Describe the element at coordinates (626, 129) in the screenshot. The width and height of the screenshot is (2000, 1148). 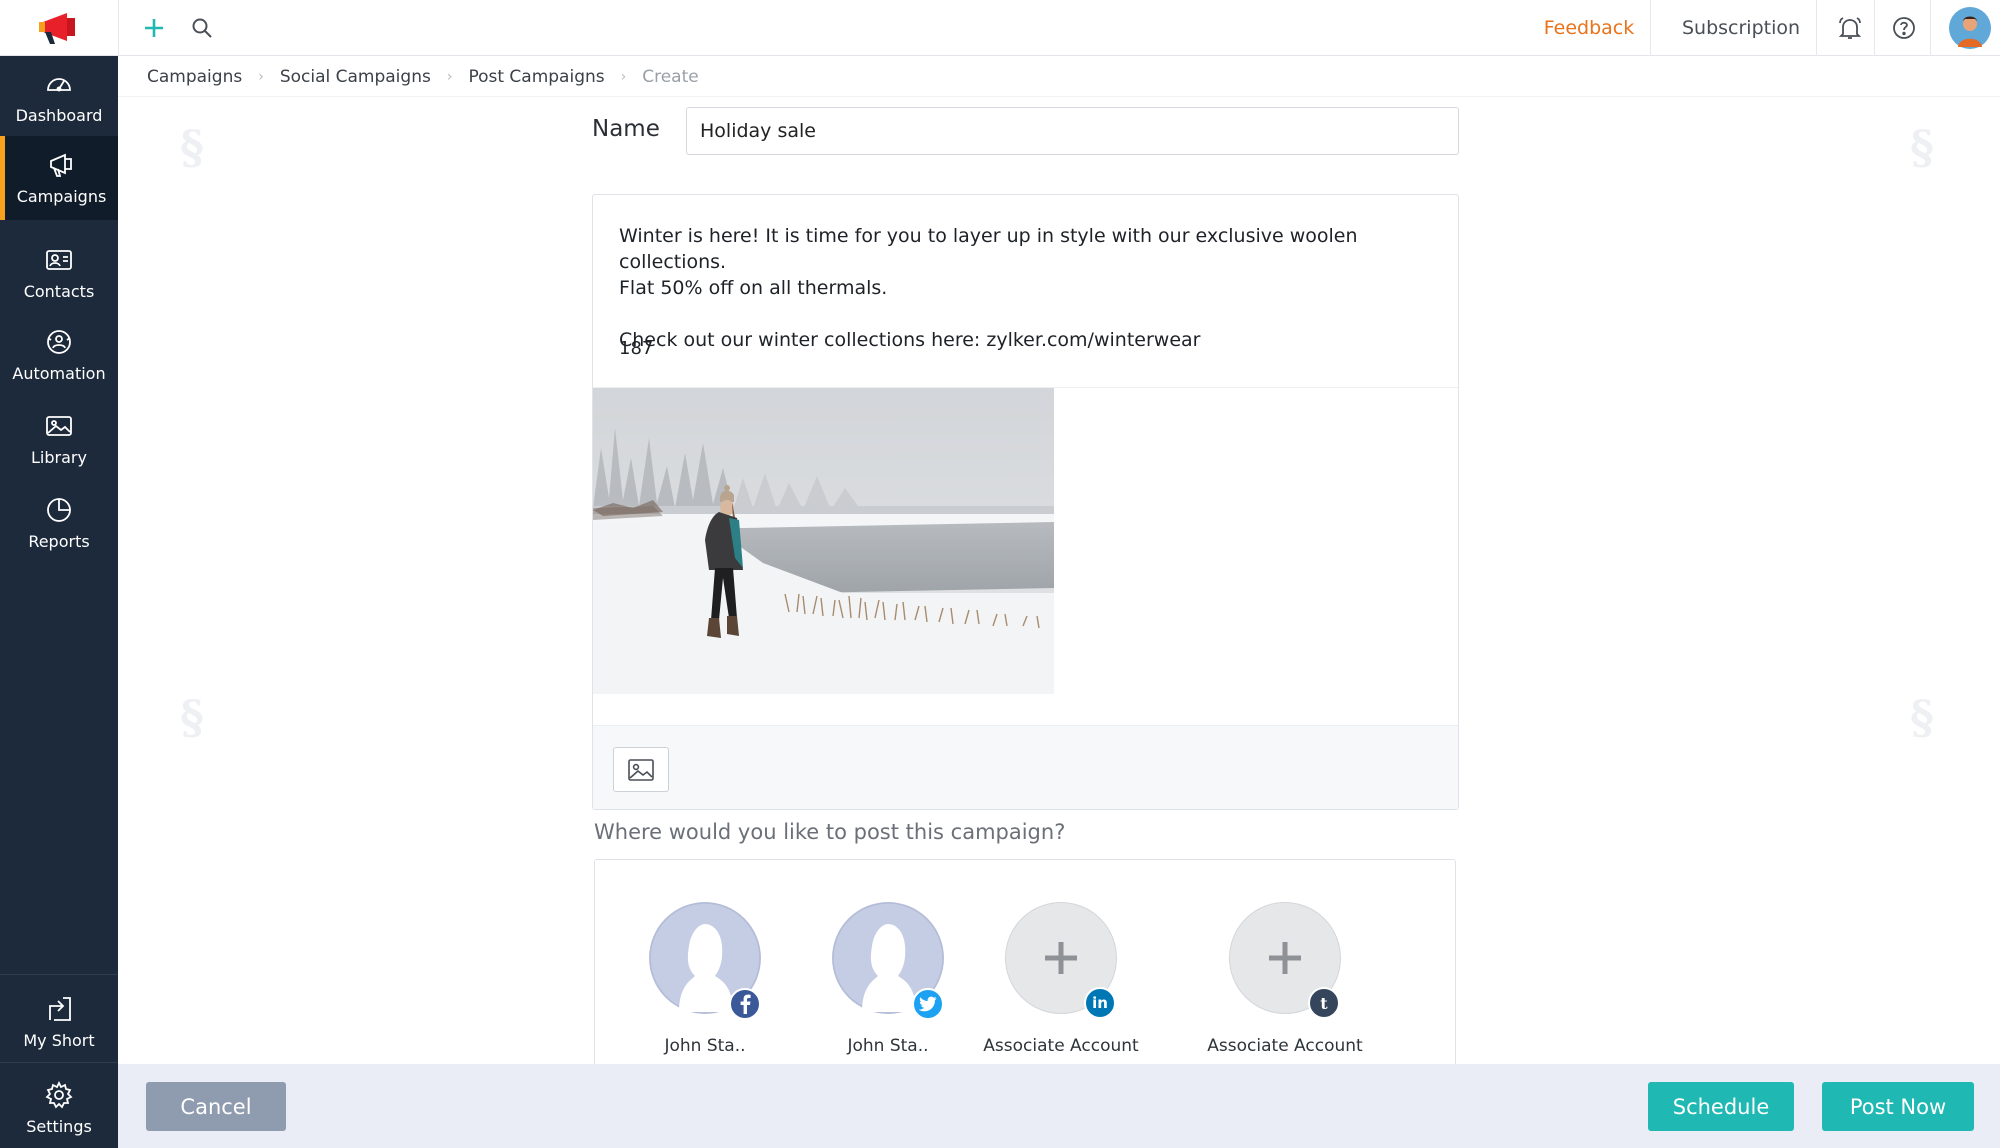
I see `name-label: Name` at that location.